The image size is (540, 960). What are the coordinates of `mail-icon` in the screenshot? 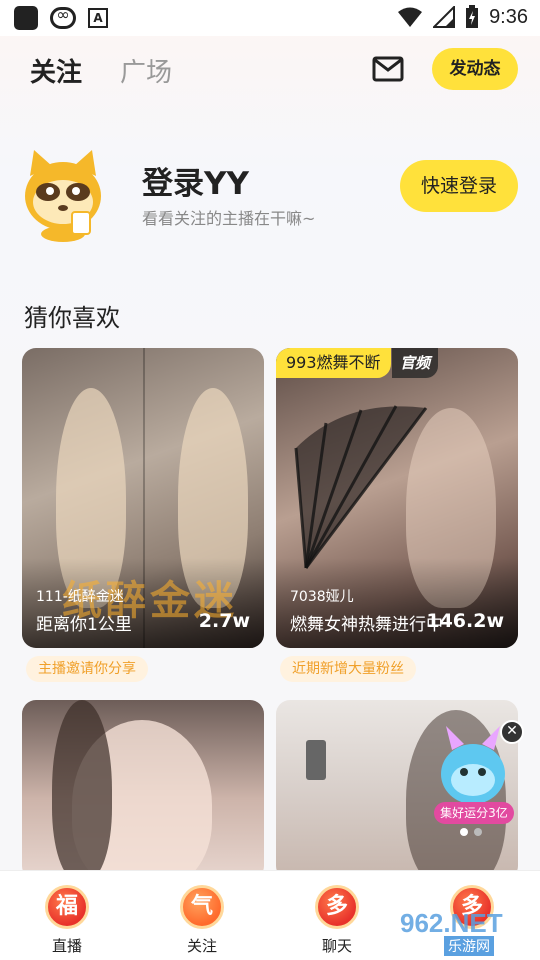 It's located at (388, 69).